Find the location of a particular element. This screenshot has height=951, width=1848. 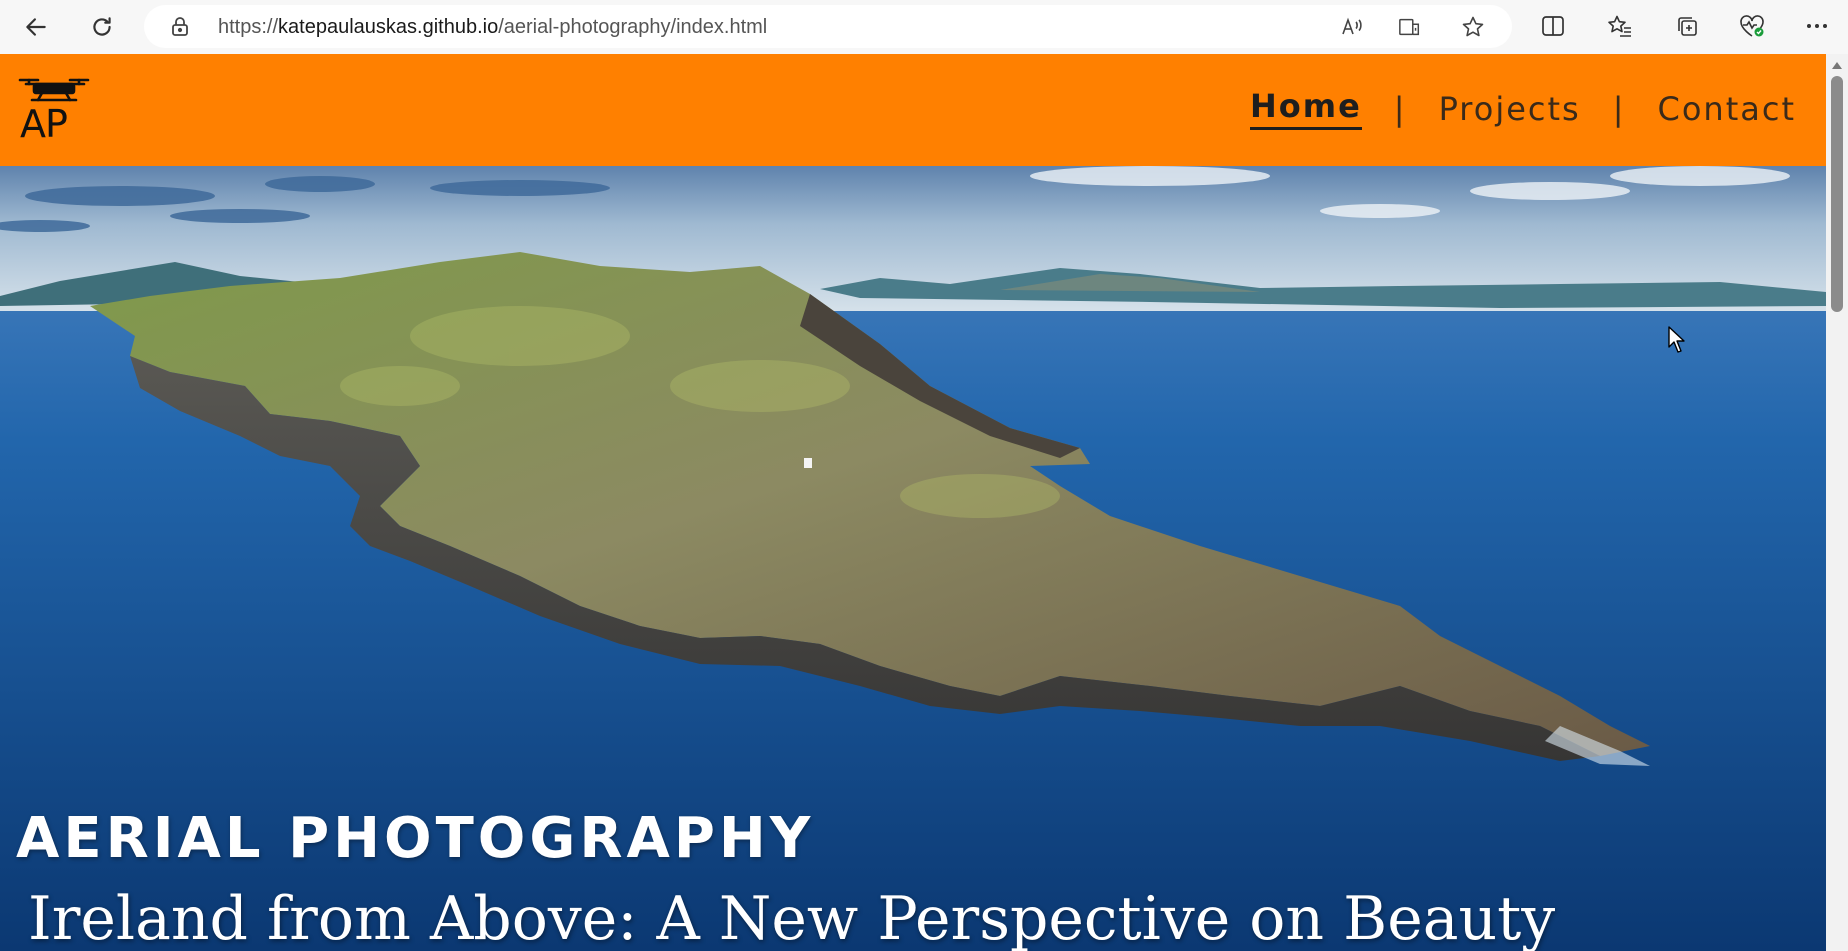

back-arrow-icon is located at coordinates (36, 27).